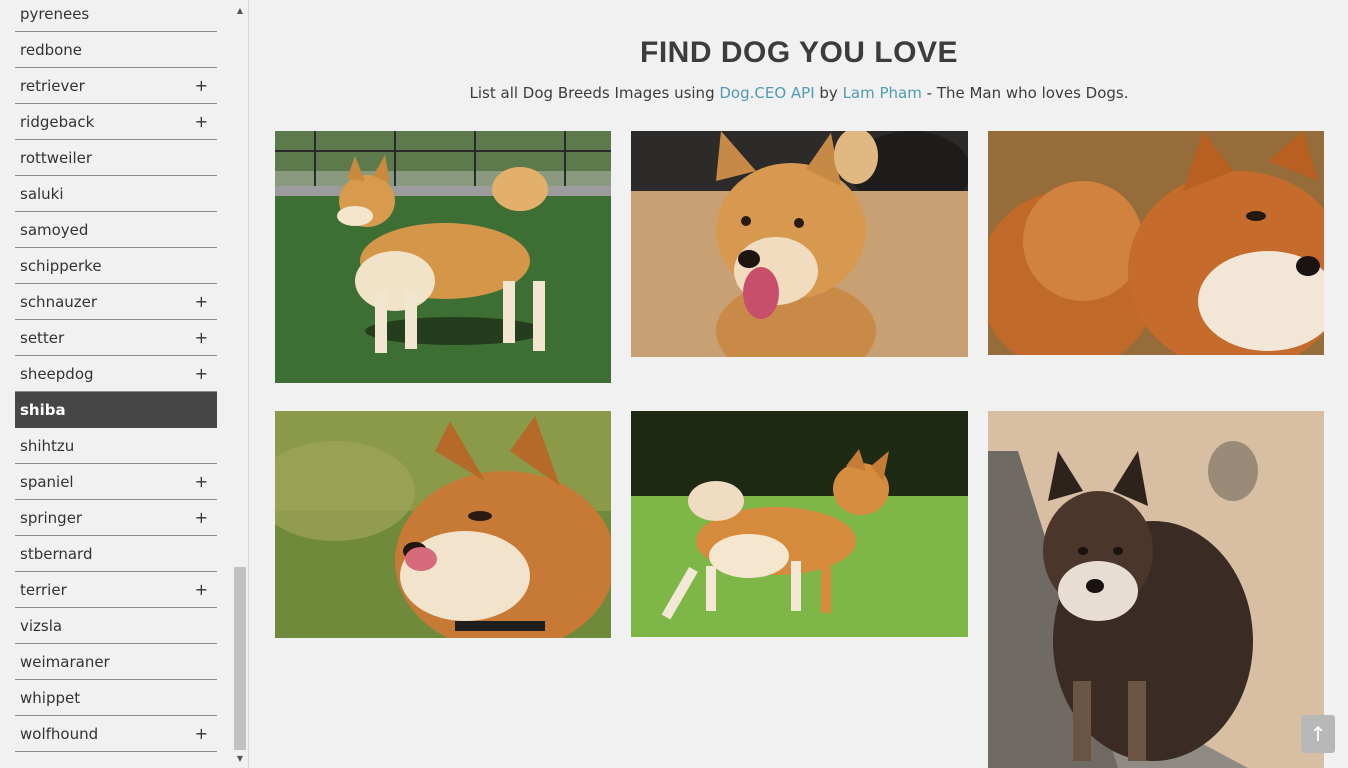  What do you see at coordinates (116, 230) in the screenshot?
I see `sidebar-item-samoyed: samoyed` at bounding box center [116, 230].